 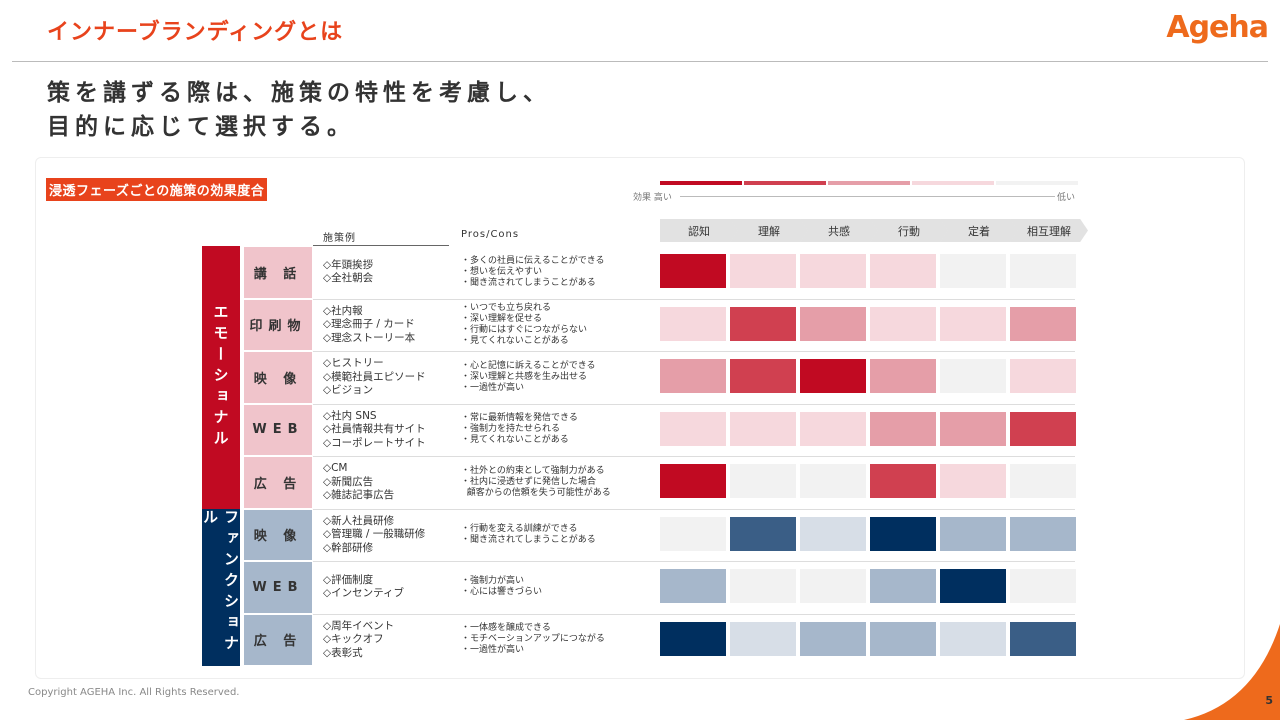 What do you see at coordinates (388, 535) in the screenshot?
I see `examples-cell: ◇新人社員研修 ◇管理職 / 一般職研修 ◇幹部研修` at bounding box center [388, 535].